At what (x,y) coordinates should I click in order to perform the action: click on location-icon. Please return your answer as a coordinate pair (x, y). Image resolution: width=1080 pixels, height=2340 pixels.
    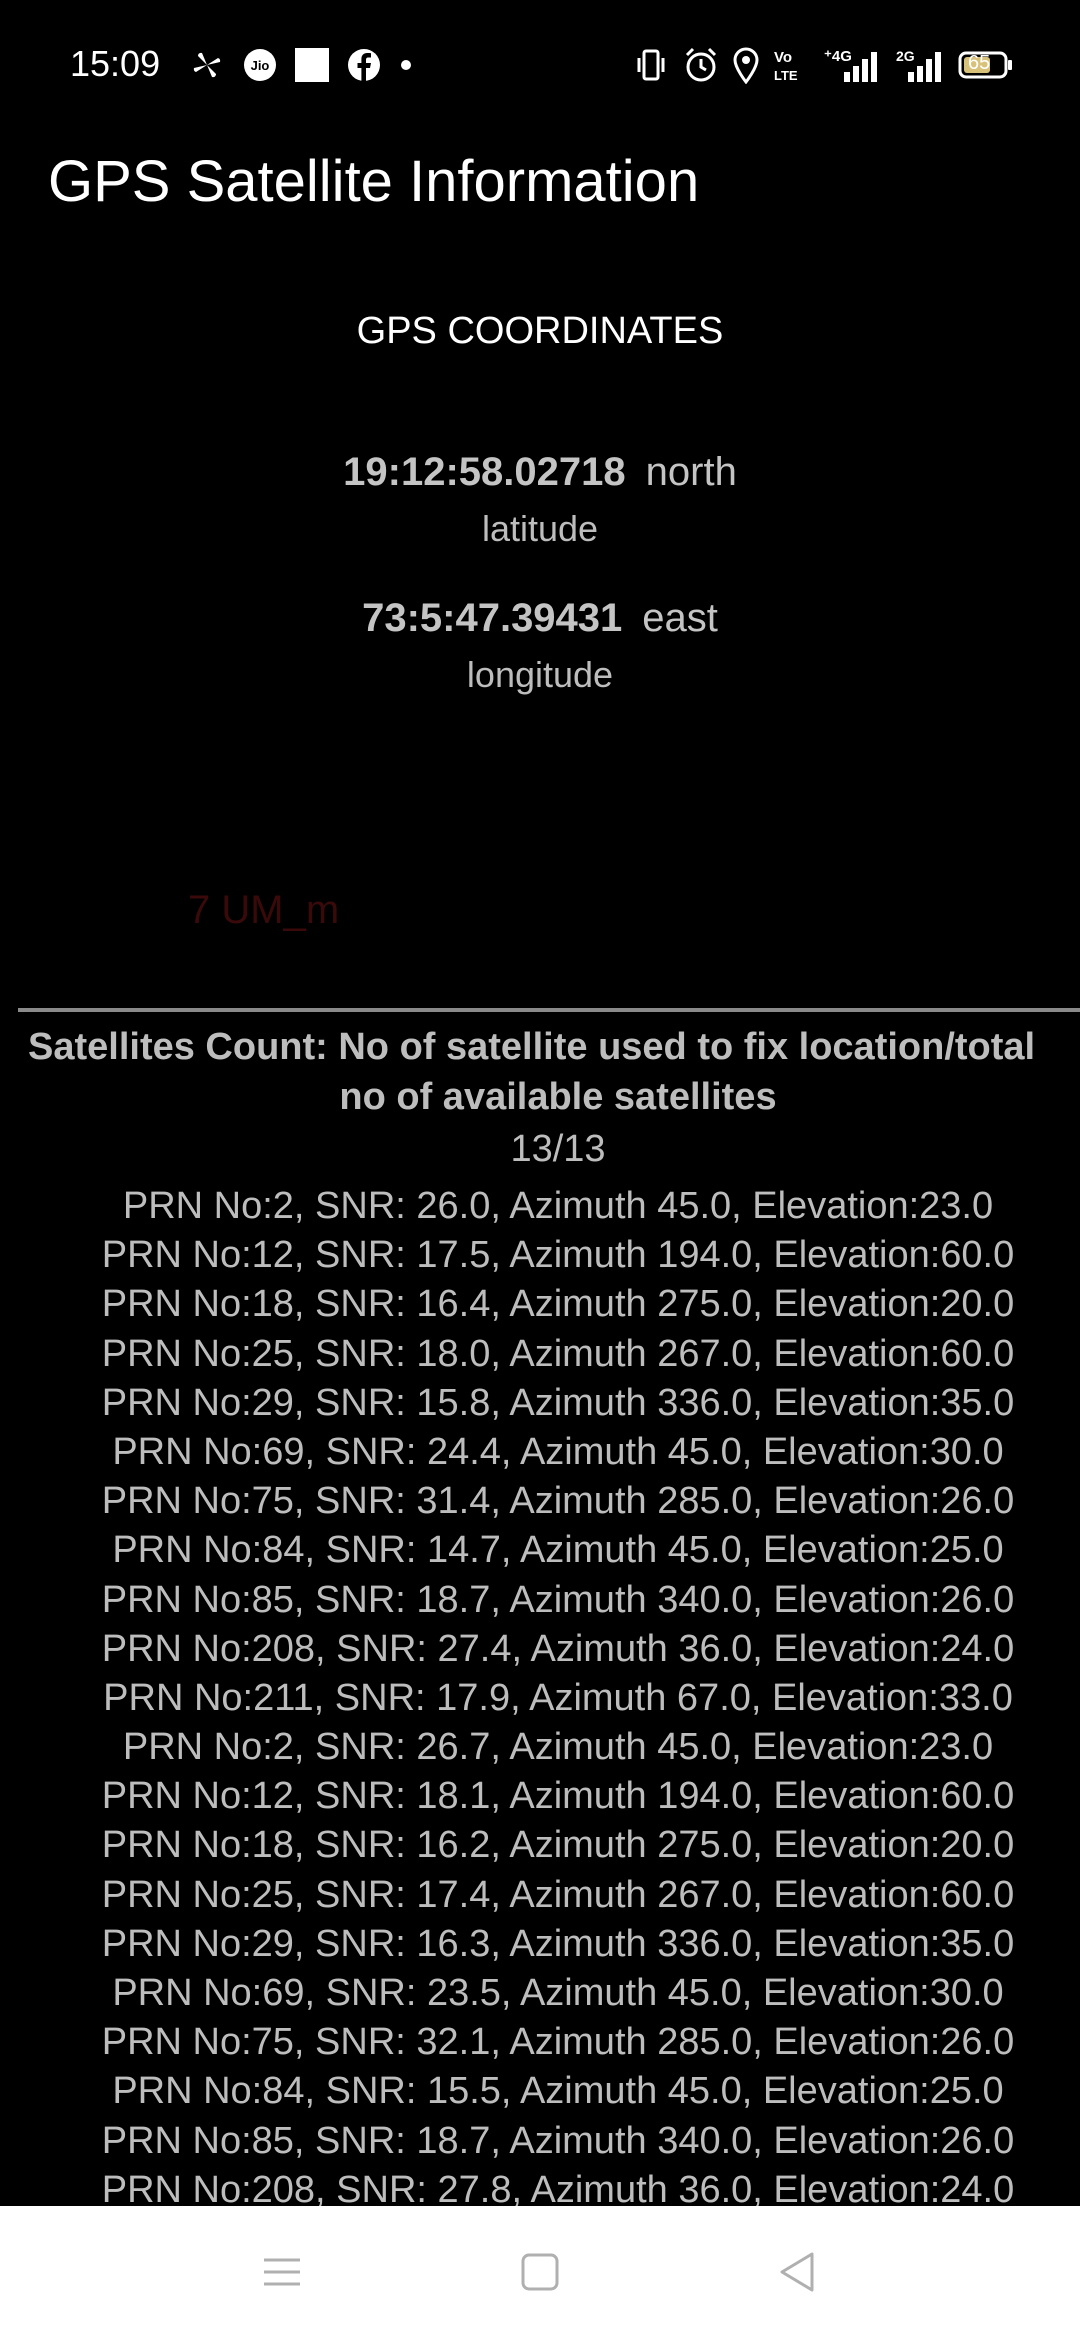
    Looking at the image, I should click on (746, 65).